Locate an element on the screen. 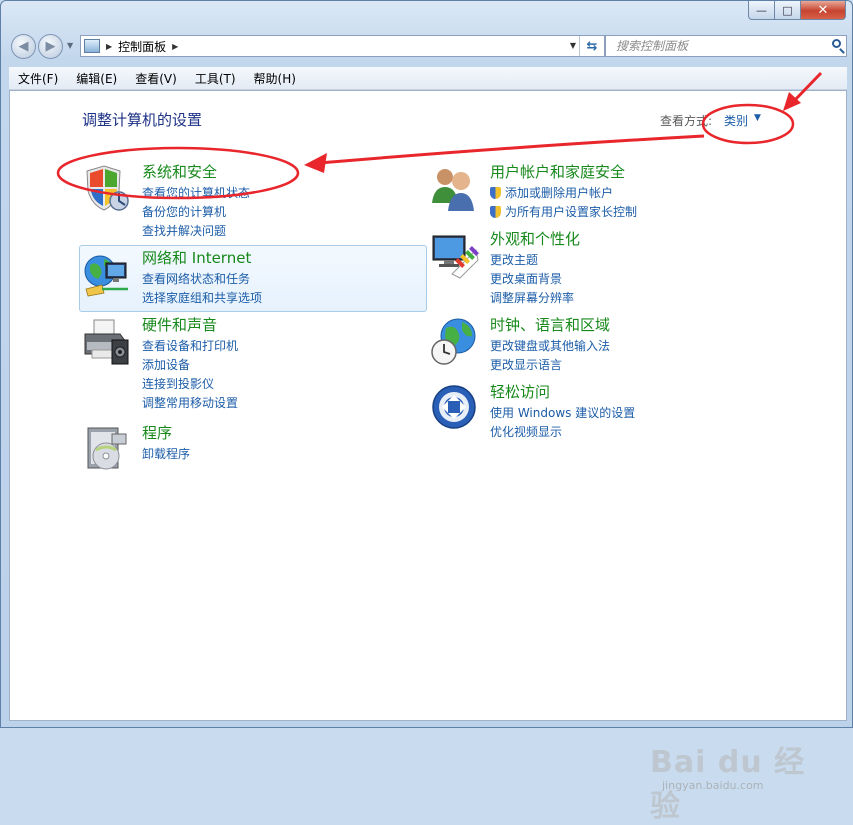 The image size is (853, 825). recent-pages-dropdown: ▼ is located at coordinates (70, 45).